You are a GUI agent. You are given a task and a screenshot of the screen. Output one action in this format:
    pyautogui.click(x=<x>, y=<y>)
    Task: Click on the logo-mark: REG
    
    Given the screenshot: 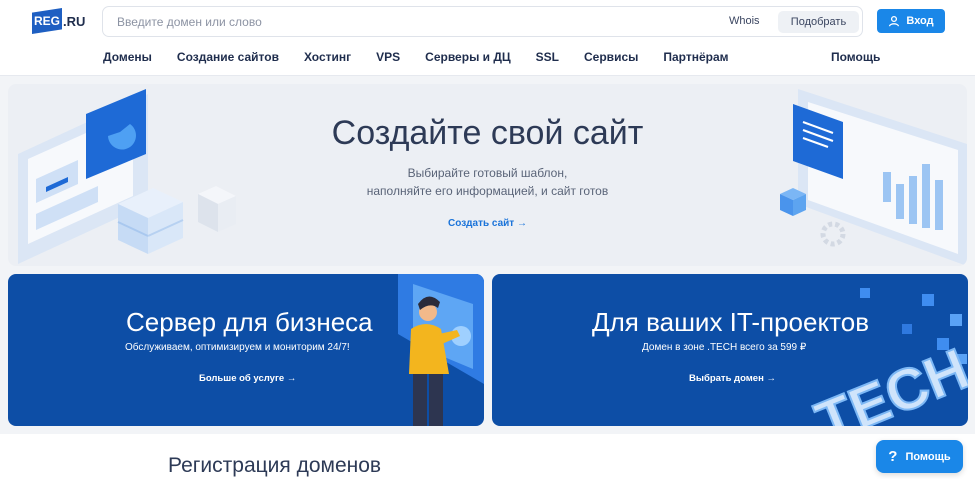 What is the action you would take?
    pyautogui.click(x=47, y=21)
    